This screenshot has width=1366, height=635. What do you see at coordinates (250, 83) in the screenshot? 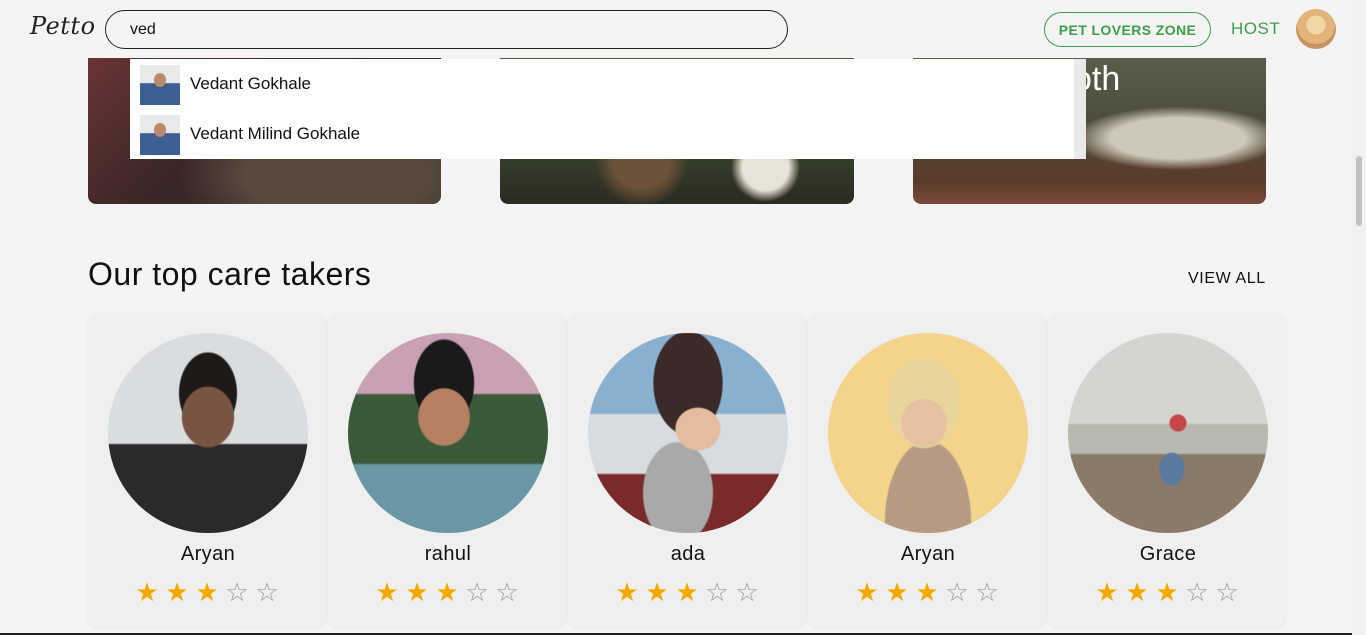
I see `suggestion-name: Vedant Gokhale` at bounding box center [250, 83].